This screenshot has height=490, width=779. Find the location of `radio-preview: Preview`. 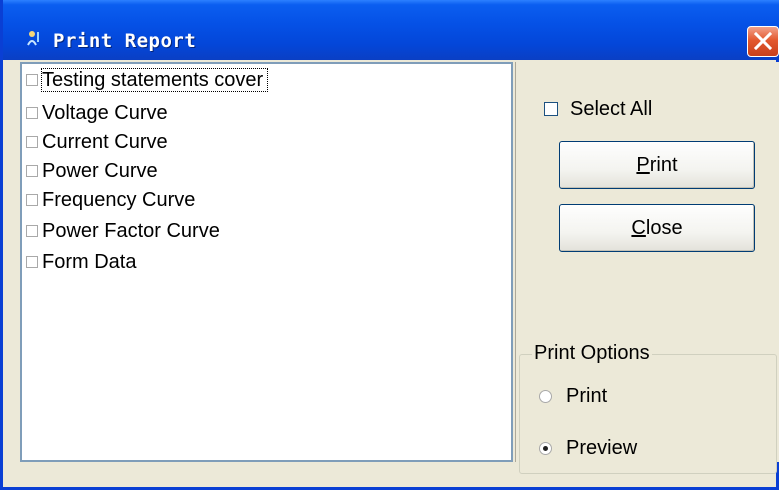

radio-preview: Preview is located at coordinates (588, 448).